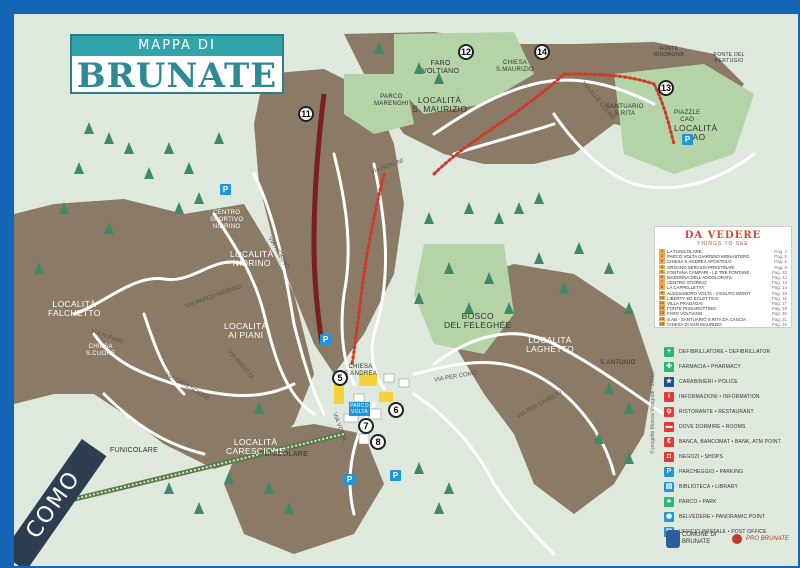 Image resolution: width=800 pixels, height=568 pixels. Describe the element at coordinates (669, 516) in the screenshot. I see `service-icon: ◉` at that location.